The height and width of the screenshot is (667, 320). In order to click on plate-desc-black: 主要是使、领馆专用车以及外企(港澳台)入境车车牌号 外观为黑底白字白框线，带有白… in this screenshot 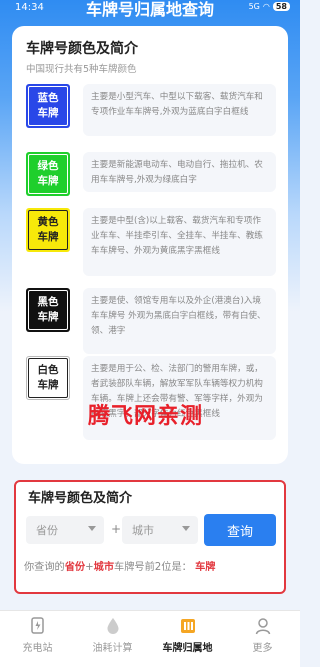, I will do `click(179, 321)`.